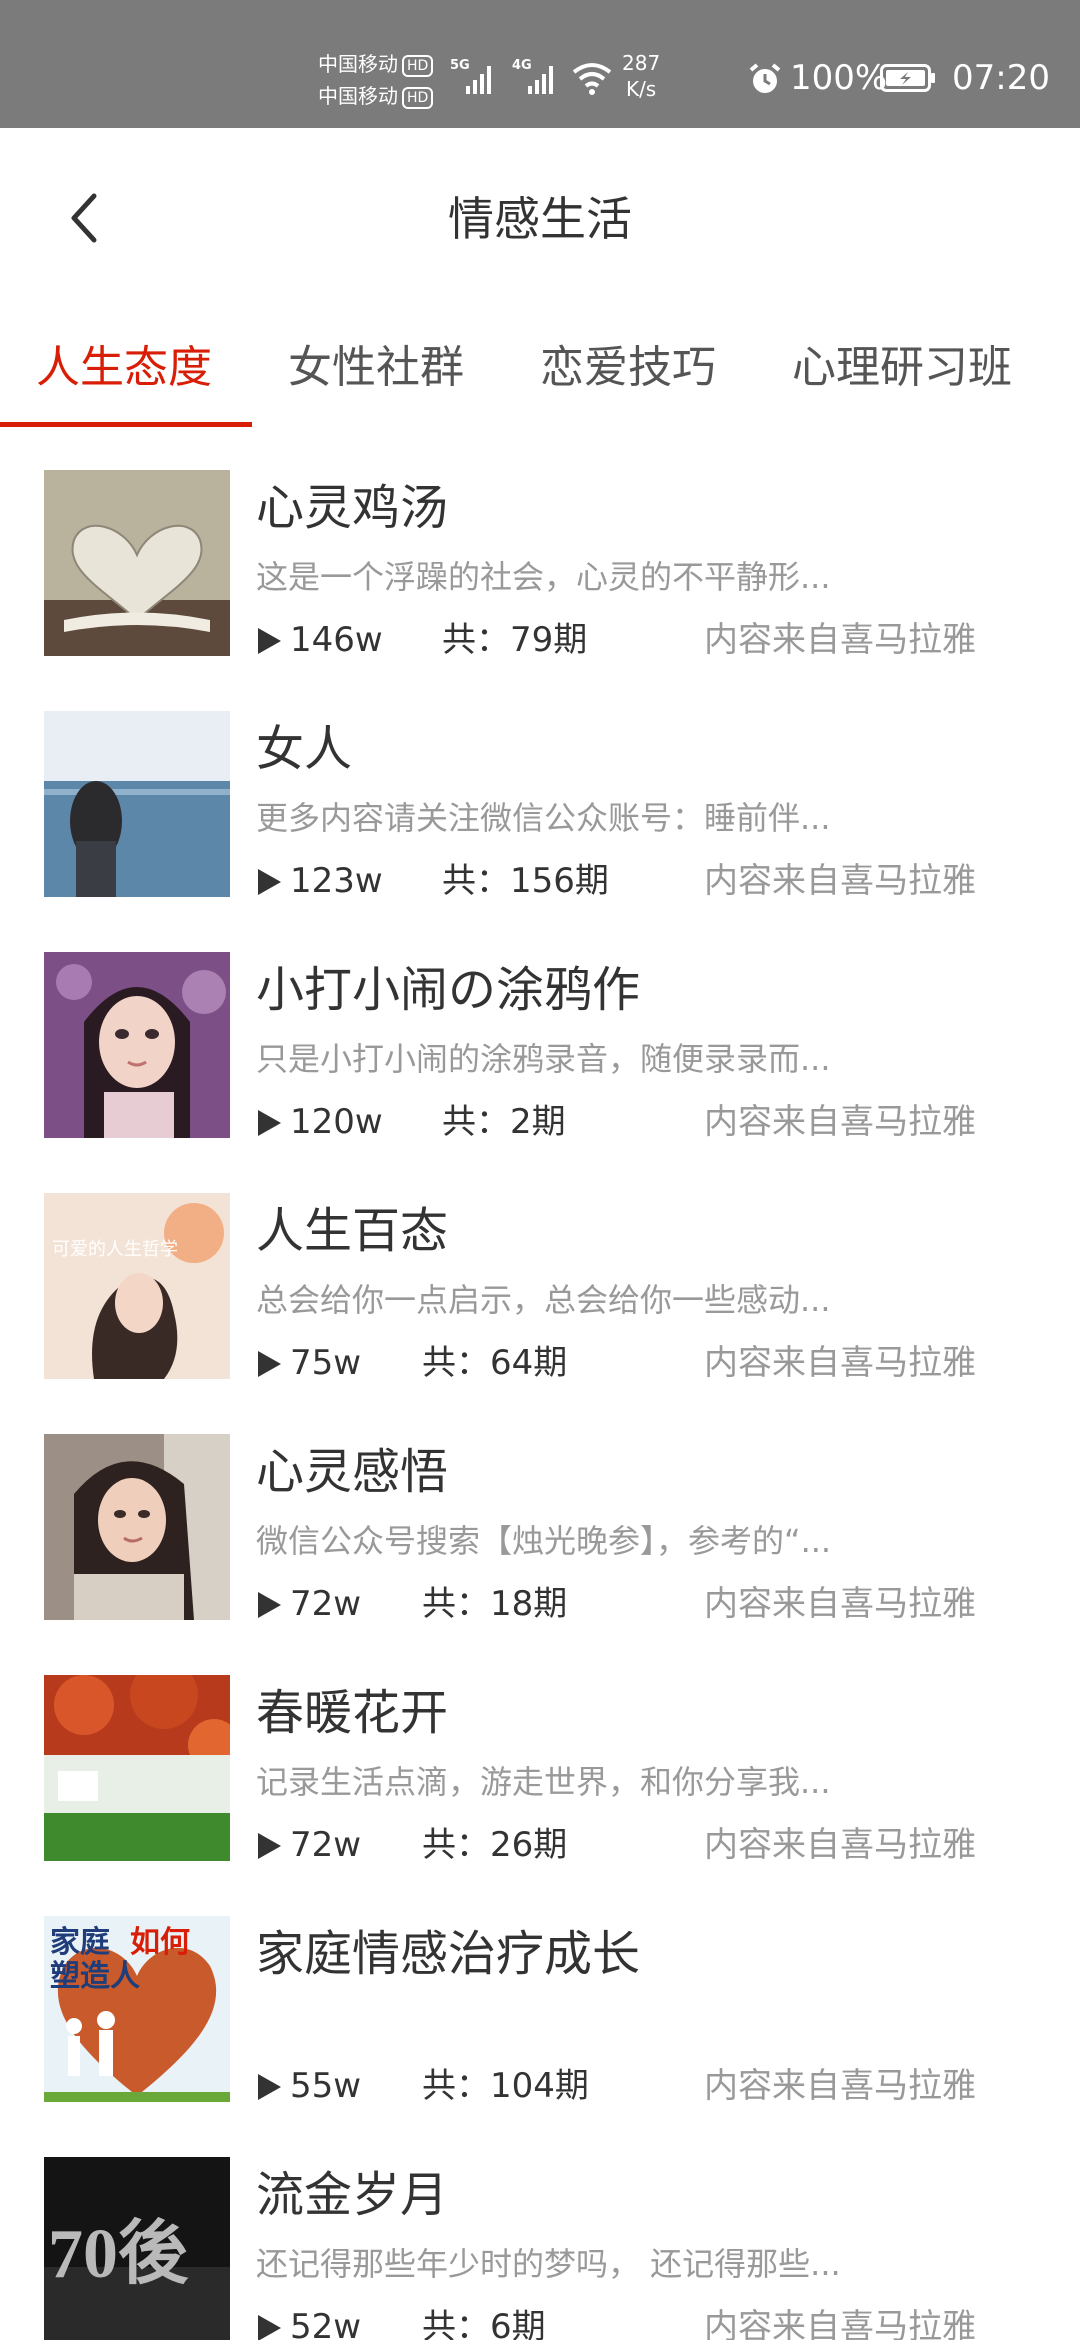  I want to click on album-meta: 72w 共：26期 内容来自喜马拉雅, so click(626, 1845).